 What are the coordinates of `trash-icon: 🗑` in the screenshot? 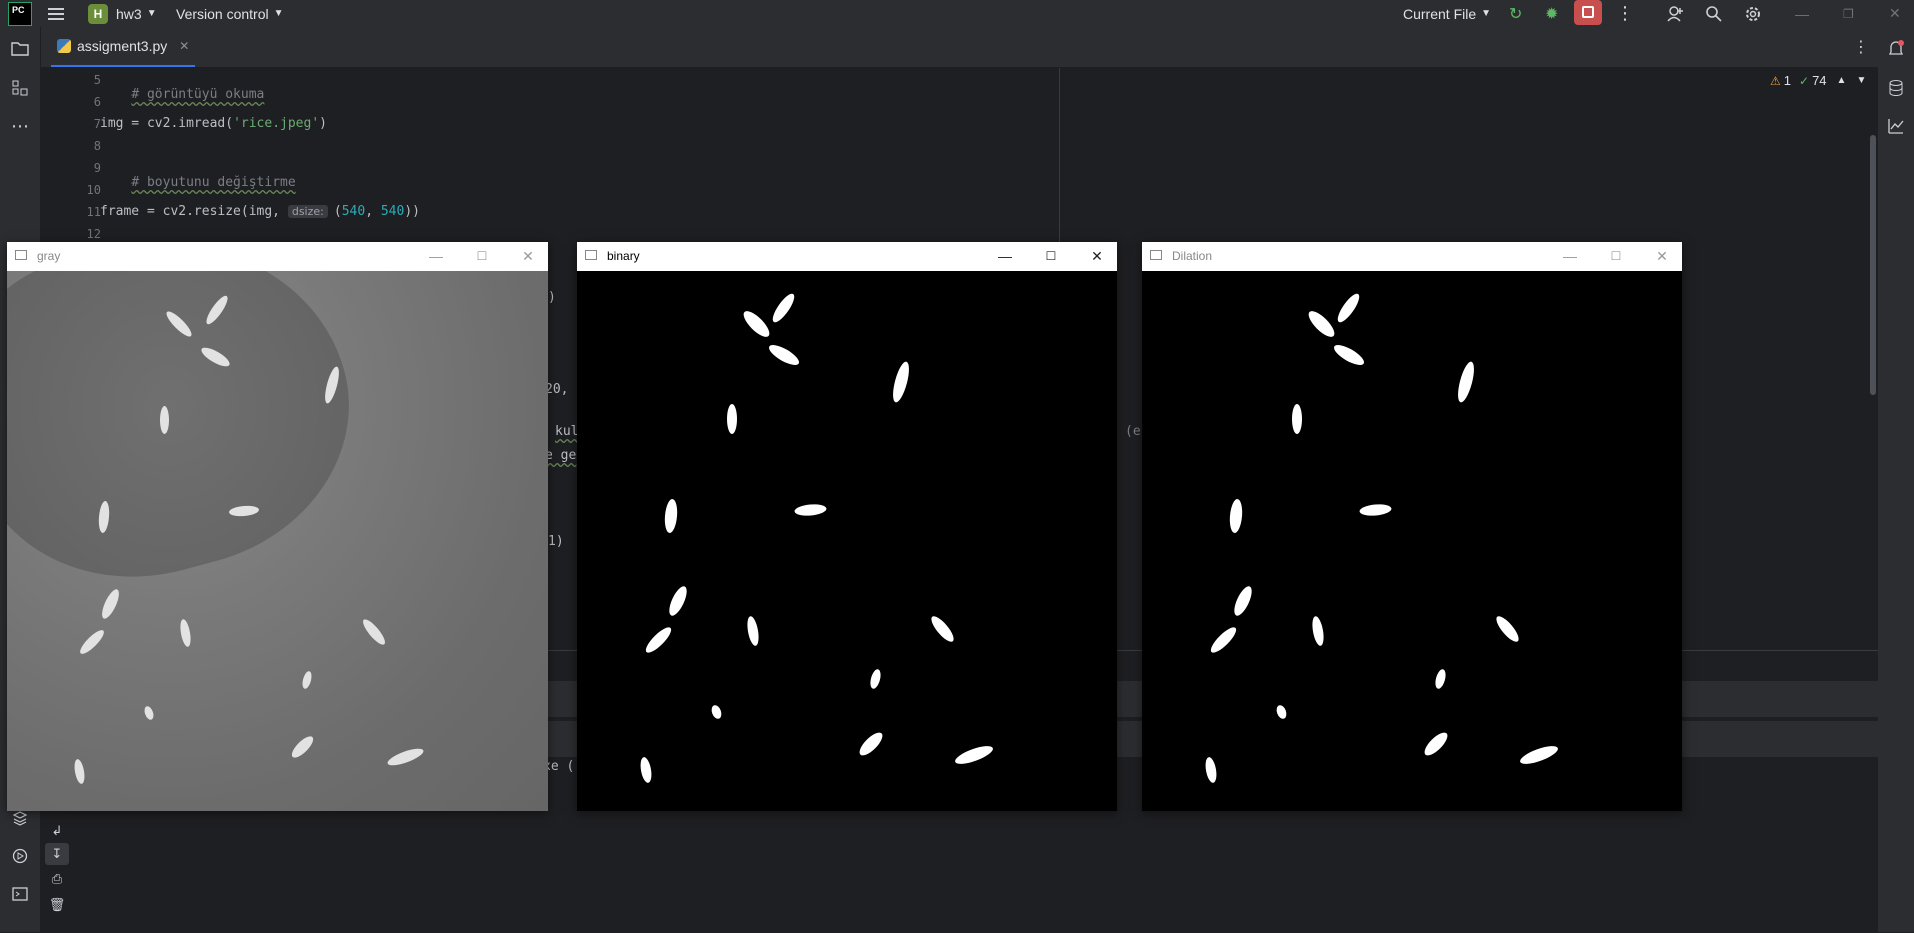 It's located at (57, 905).